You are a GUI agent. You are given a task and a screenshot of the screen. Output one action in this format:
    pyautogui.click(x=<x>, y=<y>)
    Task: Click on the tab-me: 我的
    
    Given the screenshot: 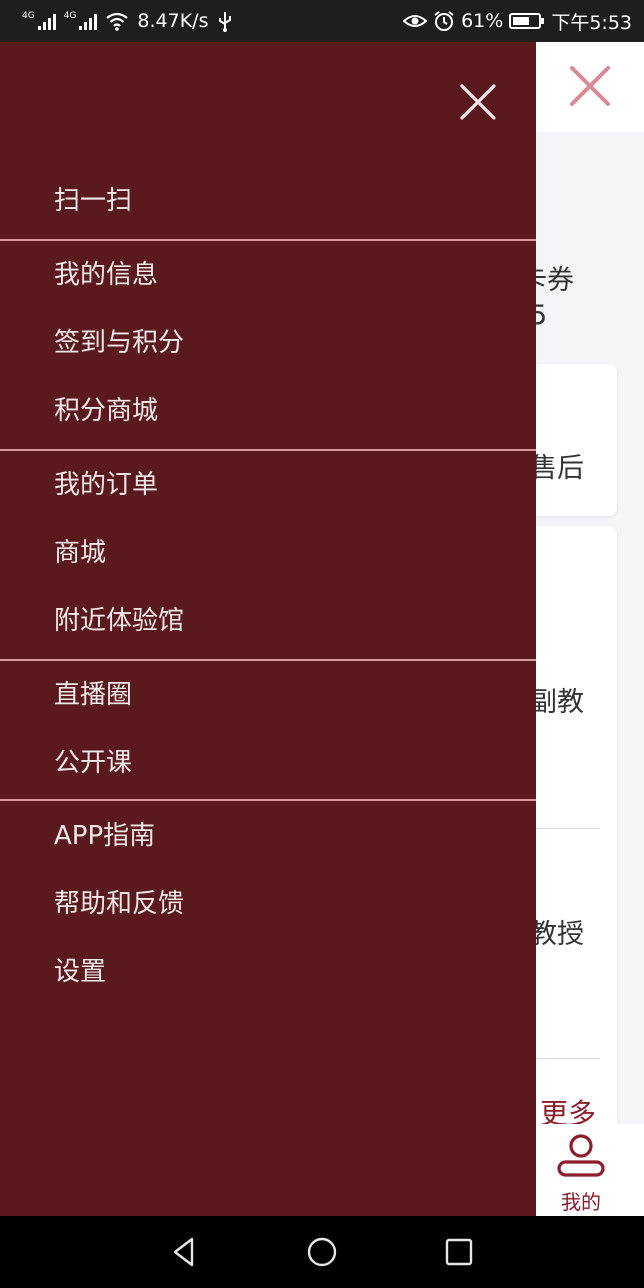 What is the action you would take?
    pyautogui.click(x=581, y=1173)
    